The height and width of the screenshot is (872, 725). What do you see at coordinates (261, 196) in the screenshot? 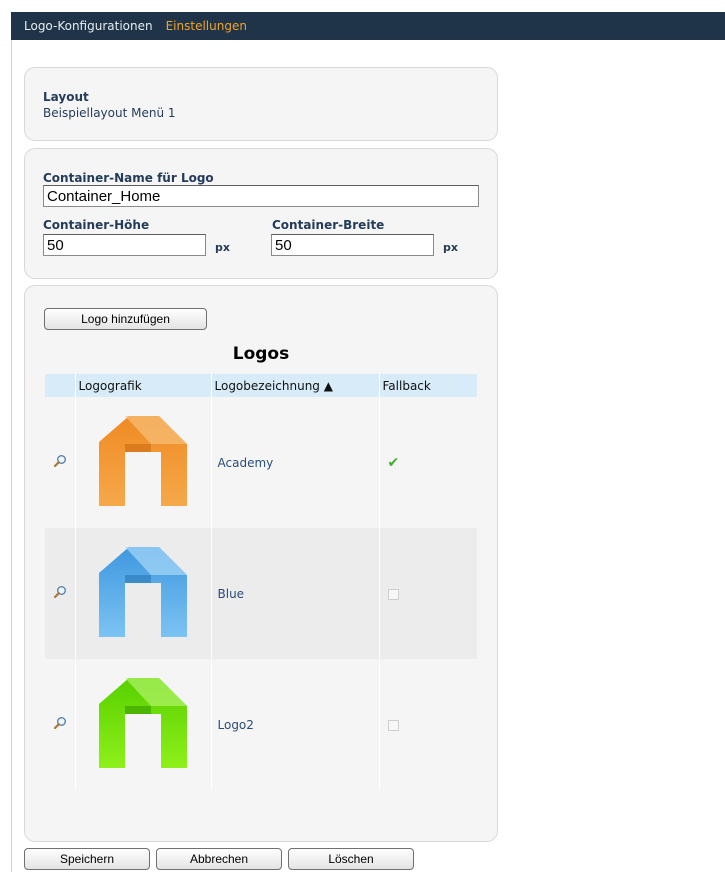
I see `container-name-input` at bounding box center [261, 196].